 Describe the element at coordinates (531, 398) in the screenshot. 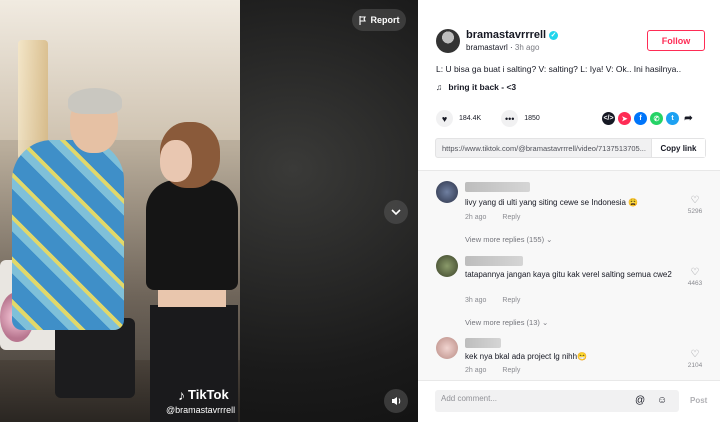

I see `comment-input` at that location.